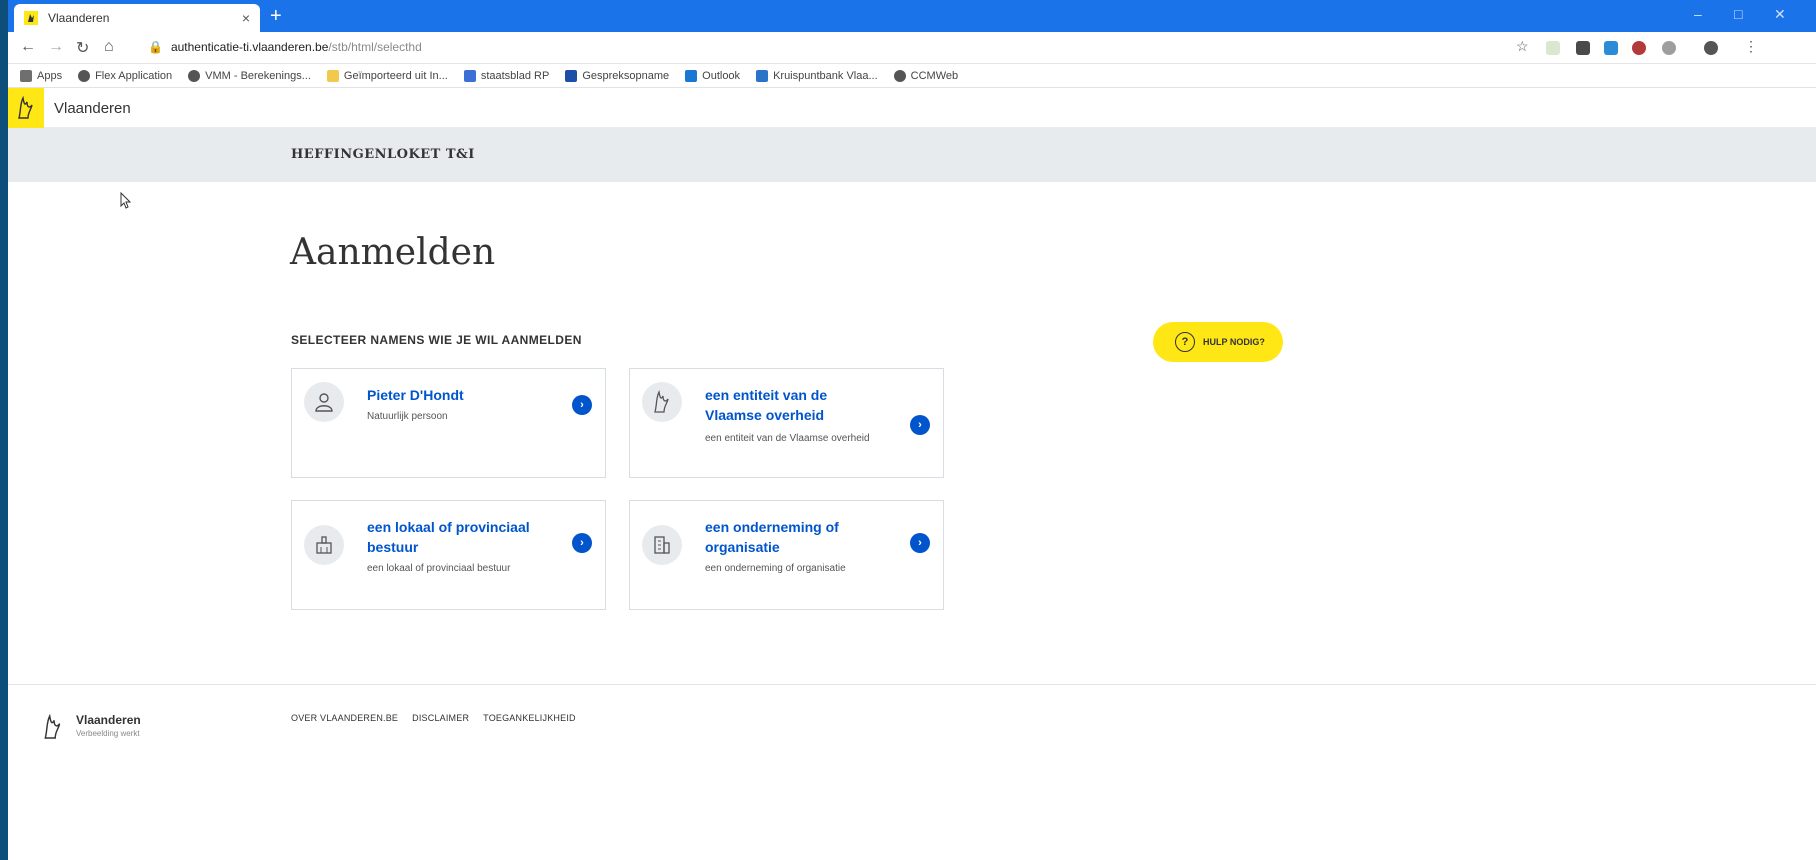 The width and height of the screenshot is (1816, 860). I want to click on footer-link-toegankelijkheid: TOEGANKELIJKHEID, so click(529, 718).